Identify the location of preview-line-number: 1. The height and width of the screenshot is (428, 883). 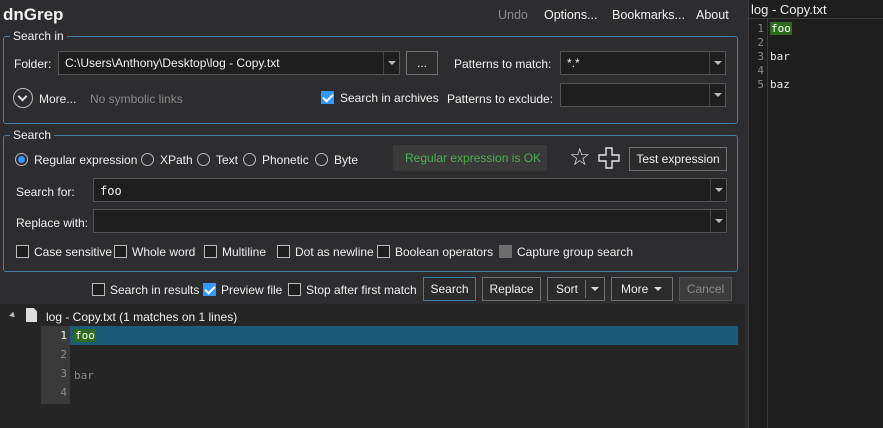
(760, 28).